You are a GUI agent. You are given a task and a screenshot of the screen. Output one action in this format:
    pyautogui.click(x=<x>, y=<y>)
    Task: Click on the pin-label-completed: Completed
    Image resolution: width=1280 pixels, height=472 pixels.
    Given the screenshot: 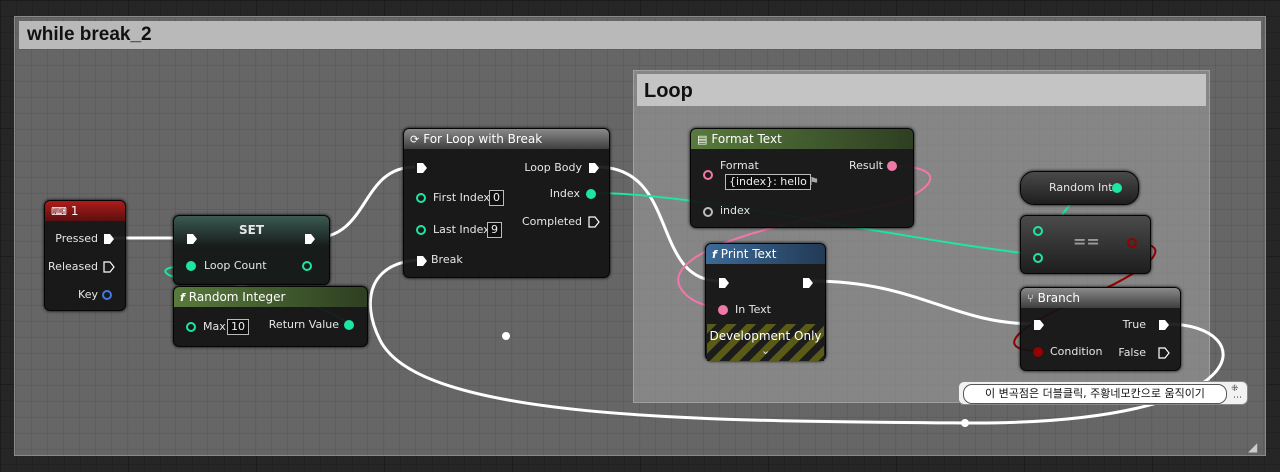 What is the action you would take?
    pyautogui.click(x=552, y=221)
    